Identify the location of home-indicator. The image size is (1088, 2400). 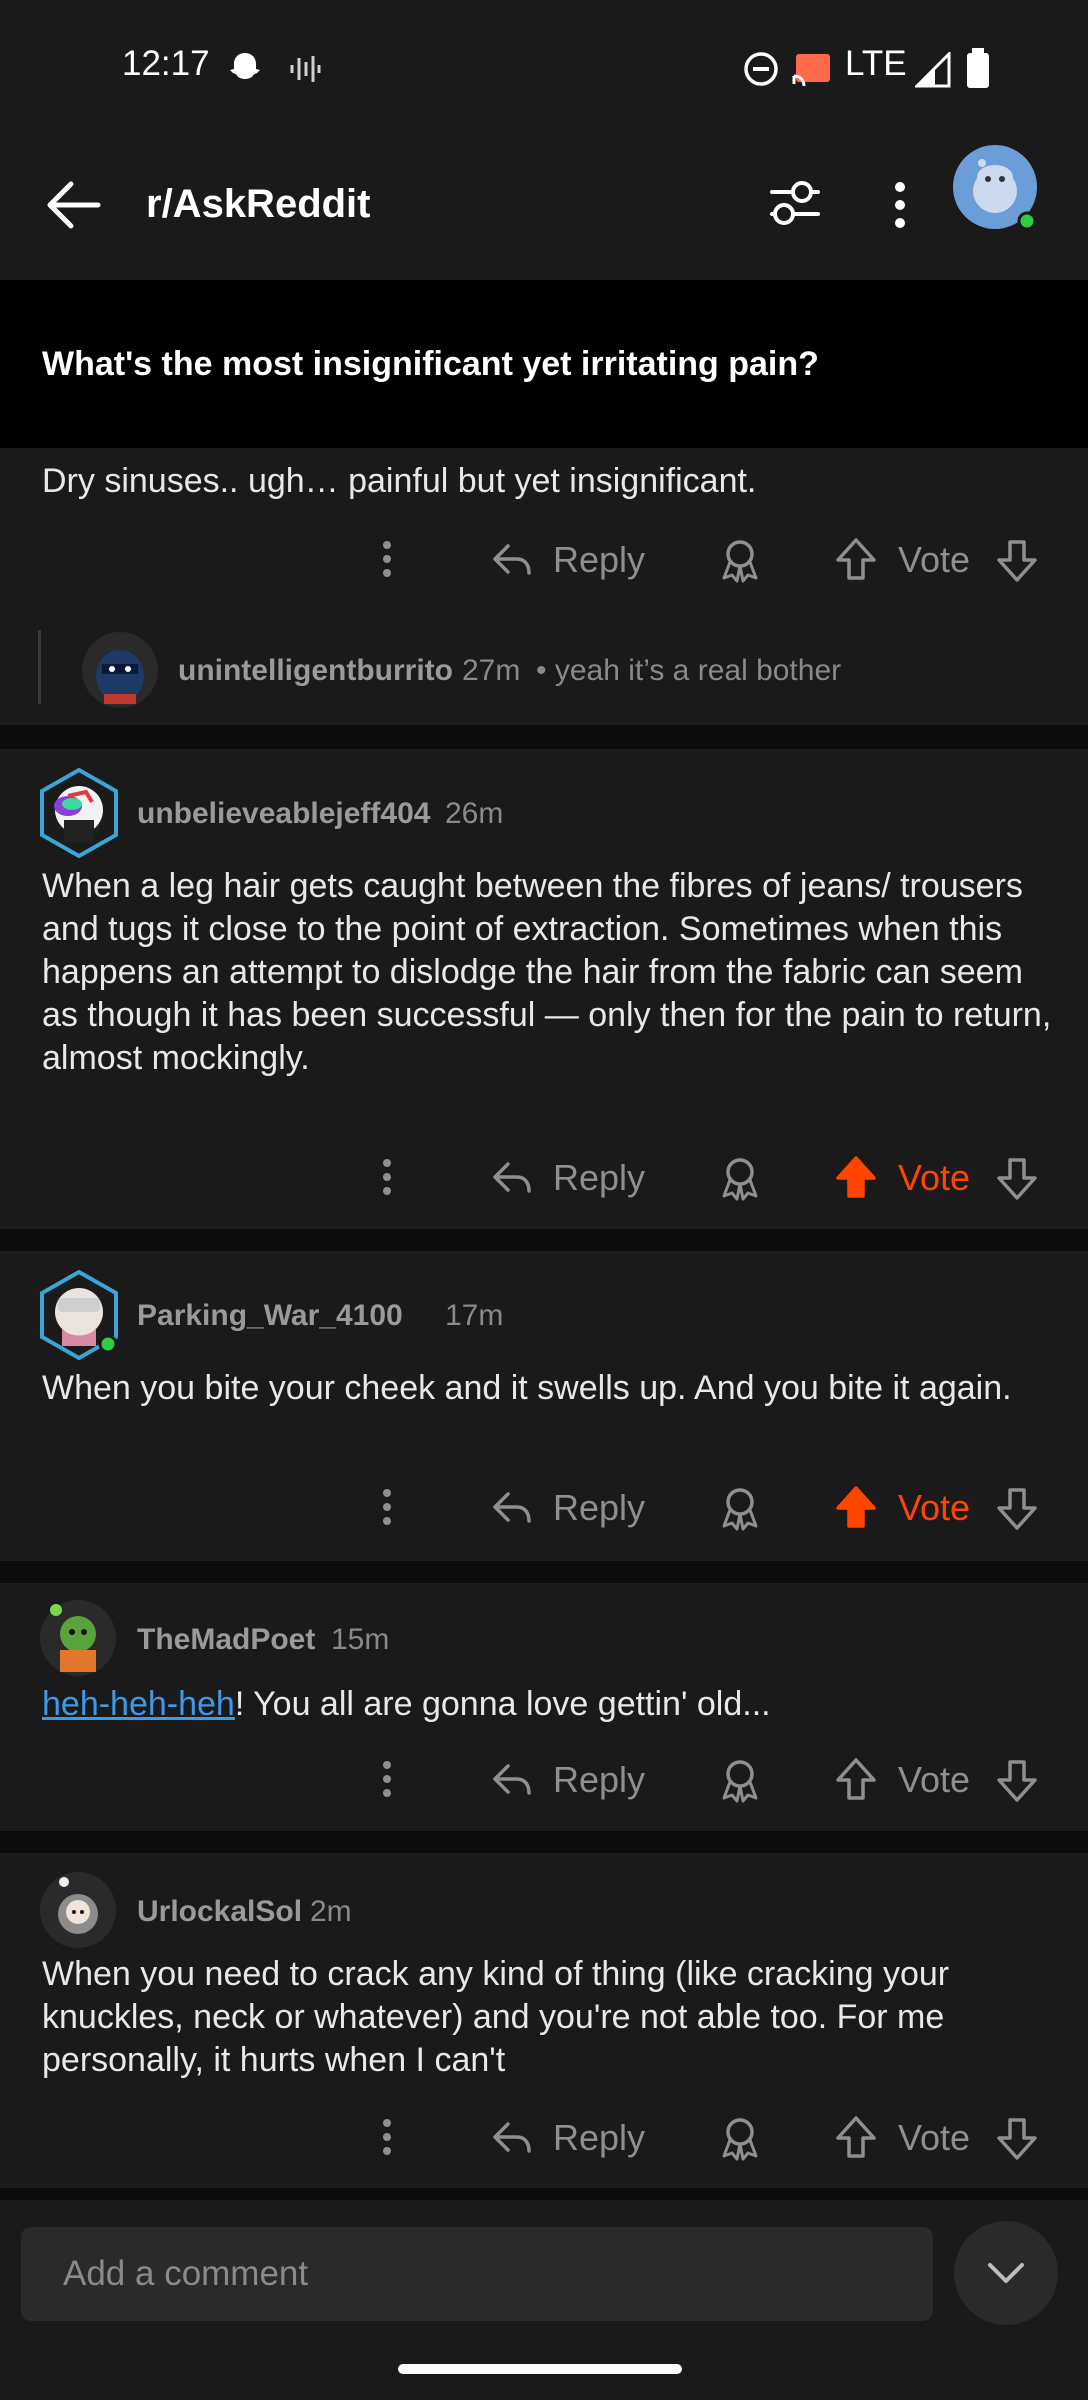
(540, 2369).